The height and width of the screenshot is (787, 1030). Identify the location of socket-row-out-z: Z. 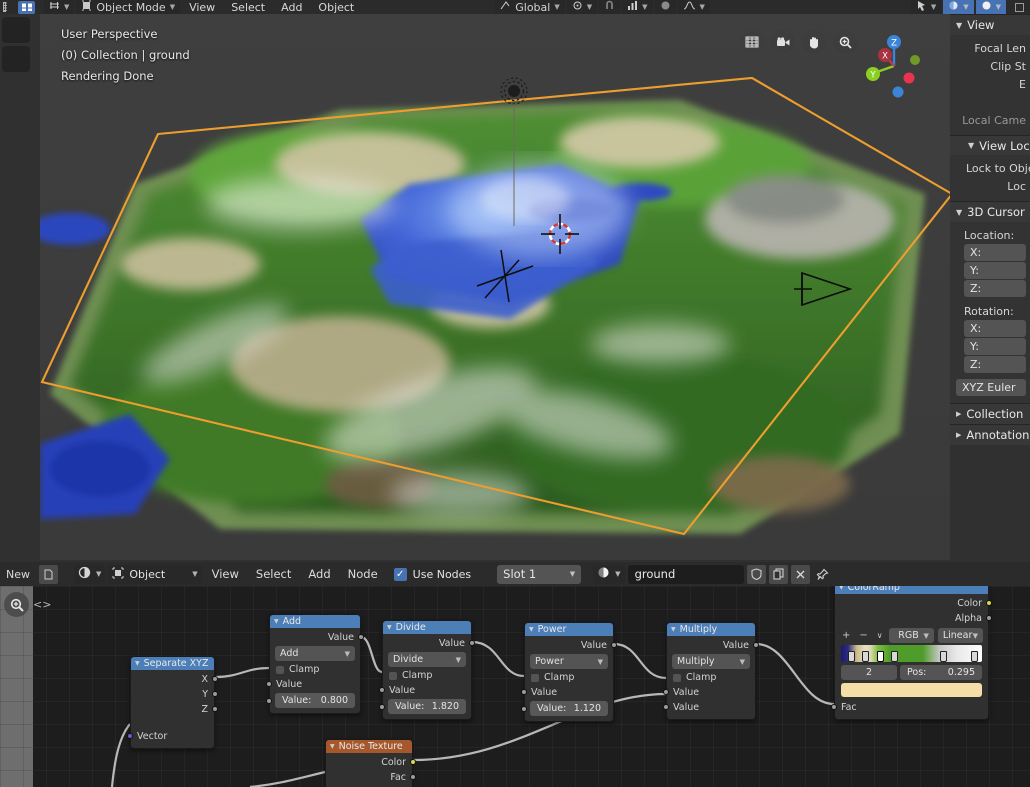
(174, 709).